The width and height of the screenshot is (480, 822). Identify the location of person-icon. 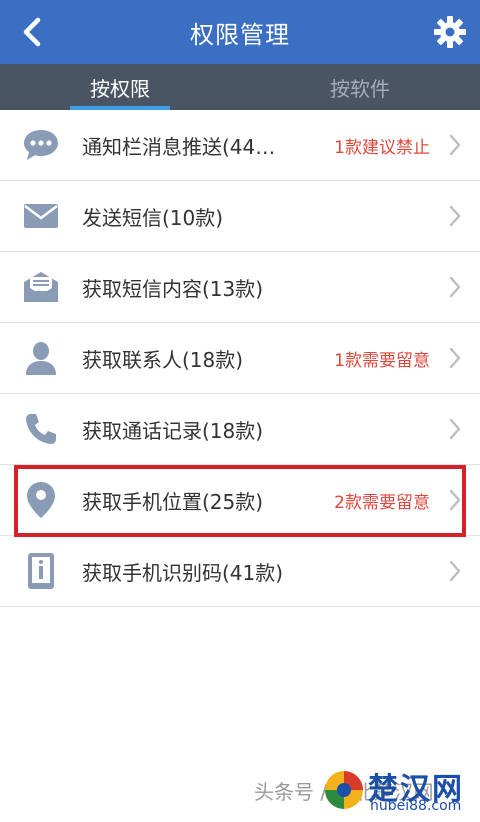
(41, 358).